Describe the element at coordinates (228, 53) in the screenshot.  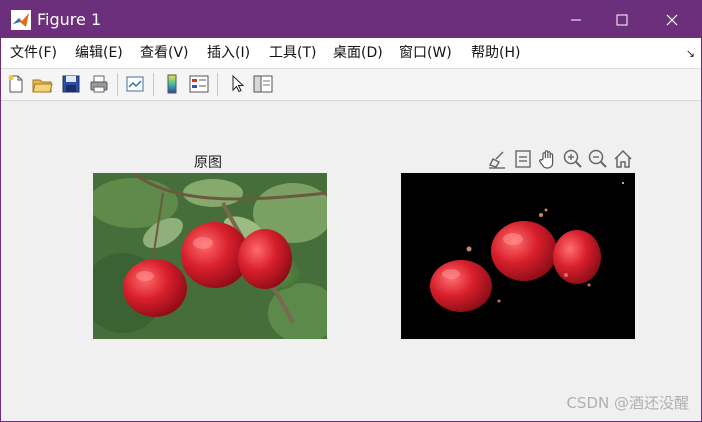
I see `menu-insert: 插入(I)` at that location.